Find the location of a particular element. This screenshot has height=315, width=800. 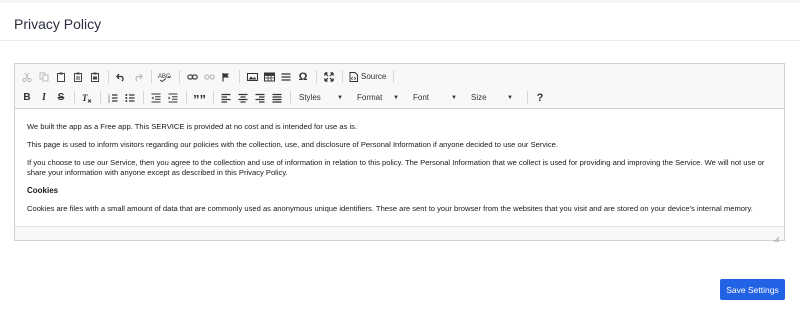

size-label: Size is located at coordinates (479, 97).